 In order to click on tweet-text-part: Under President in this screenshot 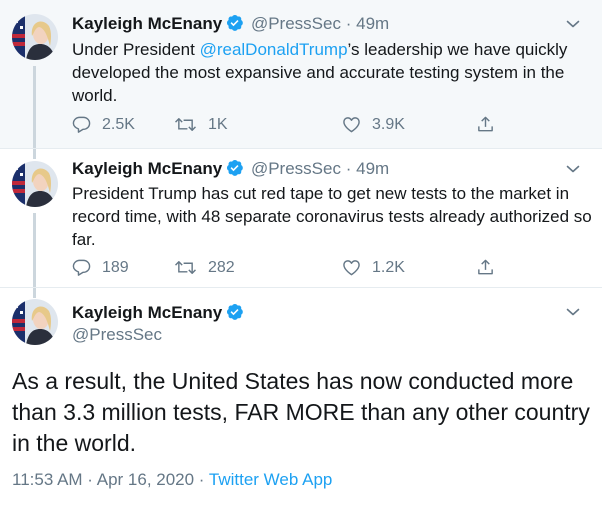, I will do `click(136, 49)`.